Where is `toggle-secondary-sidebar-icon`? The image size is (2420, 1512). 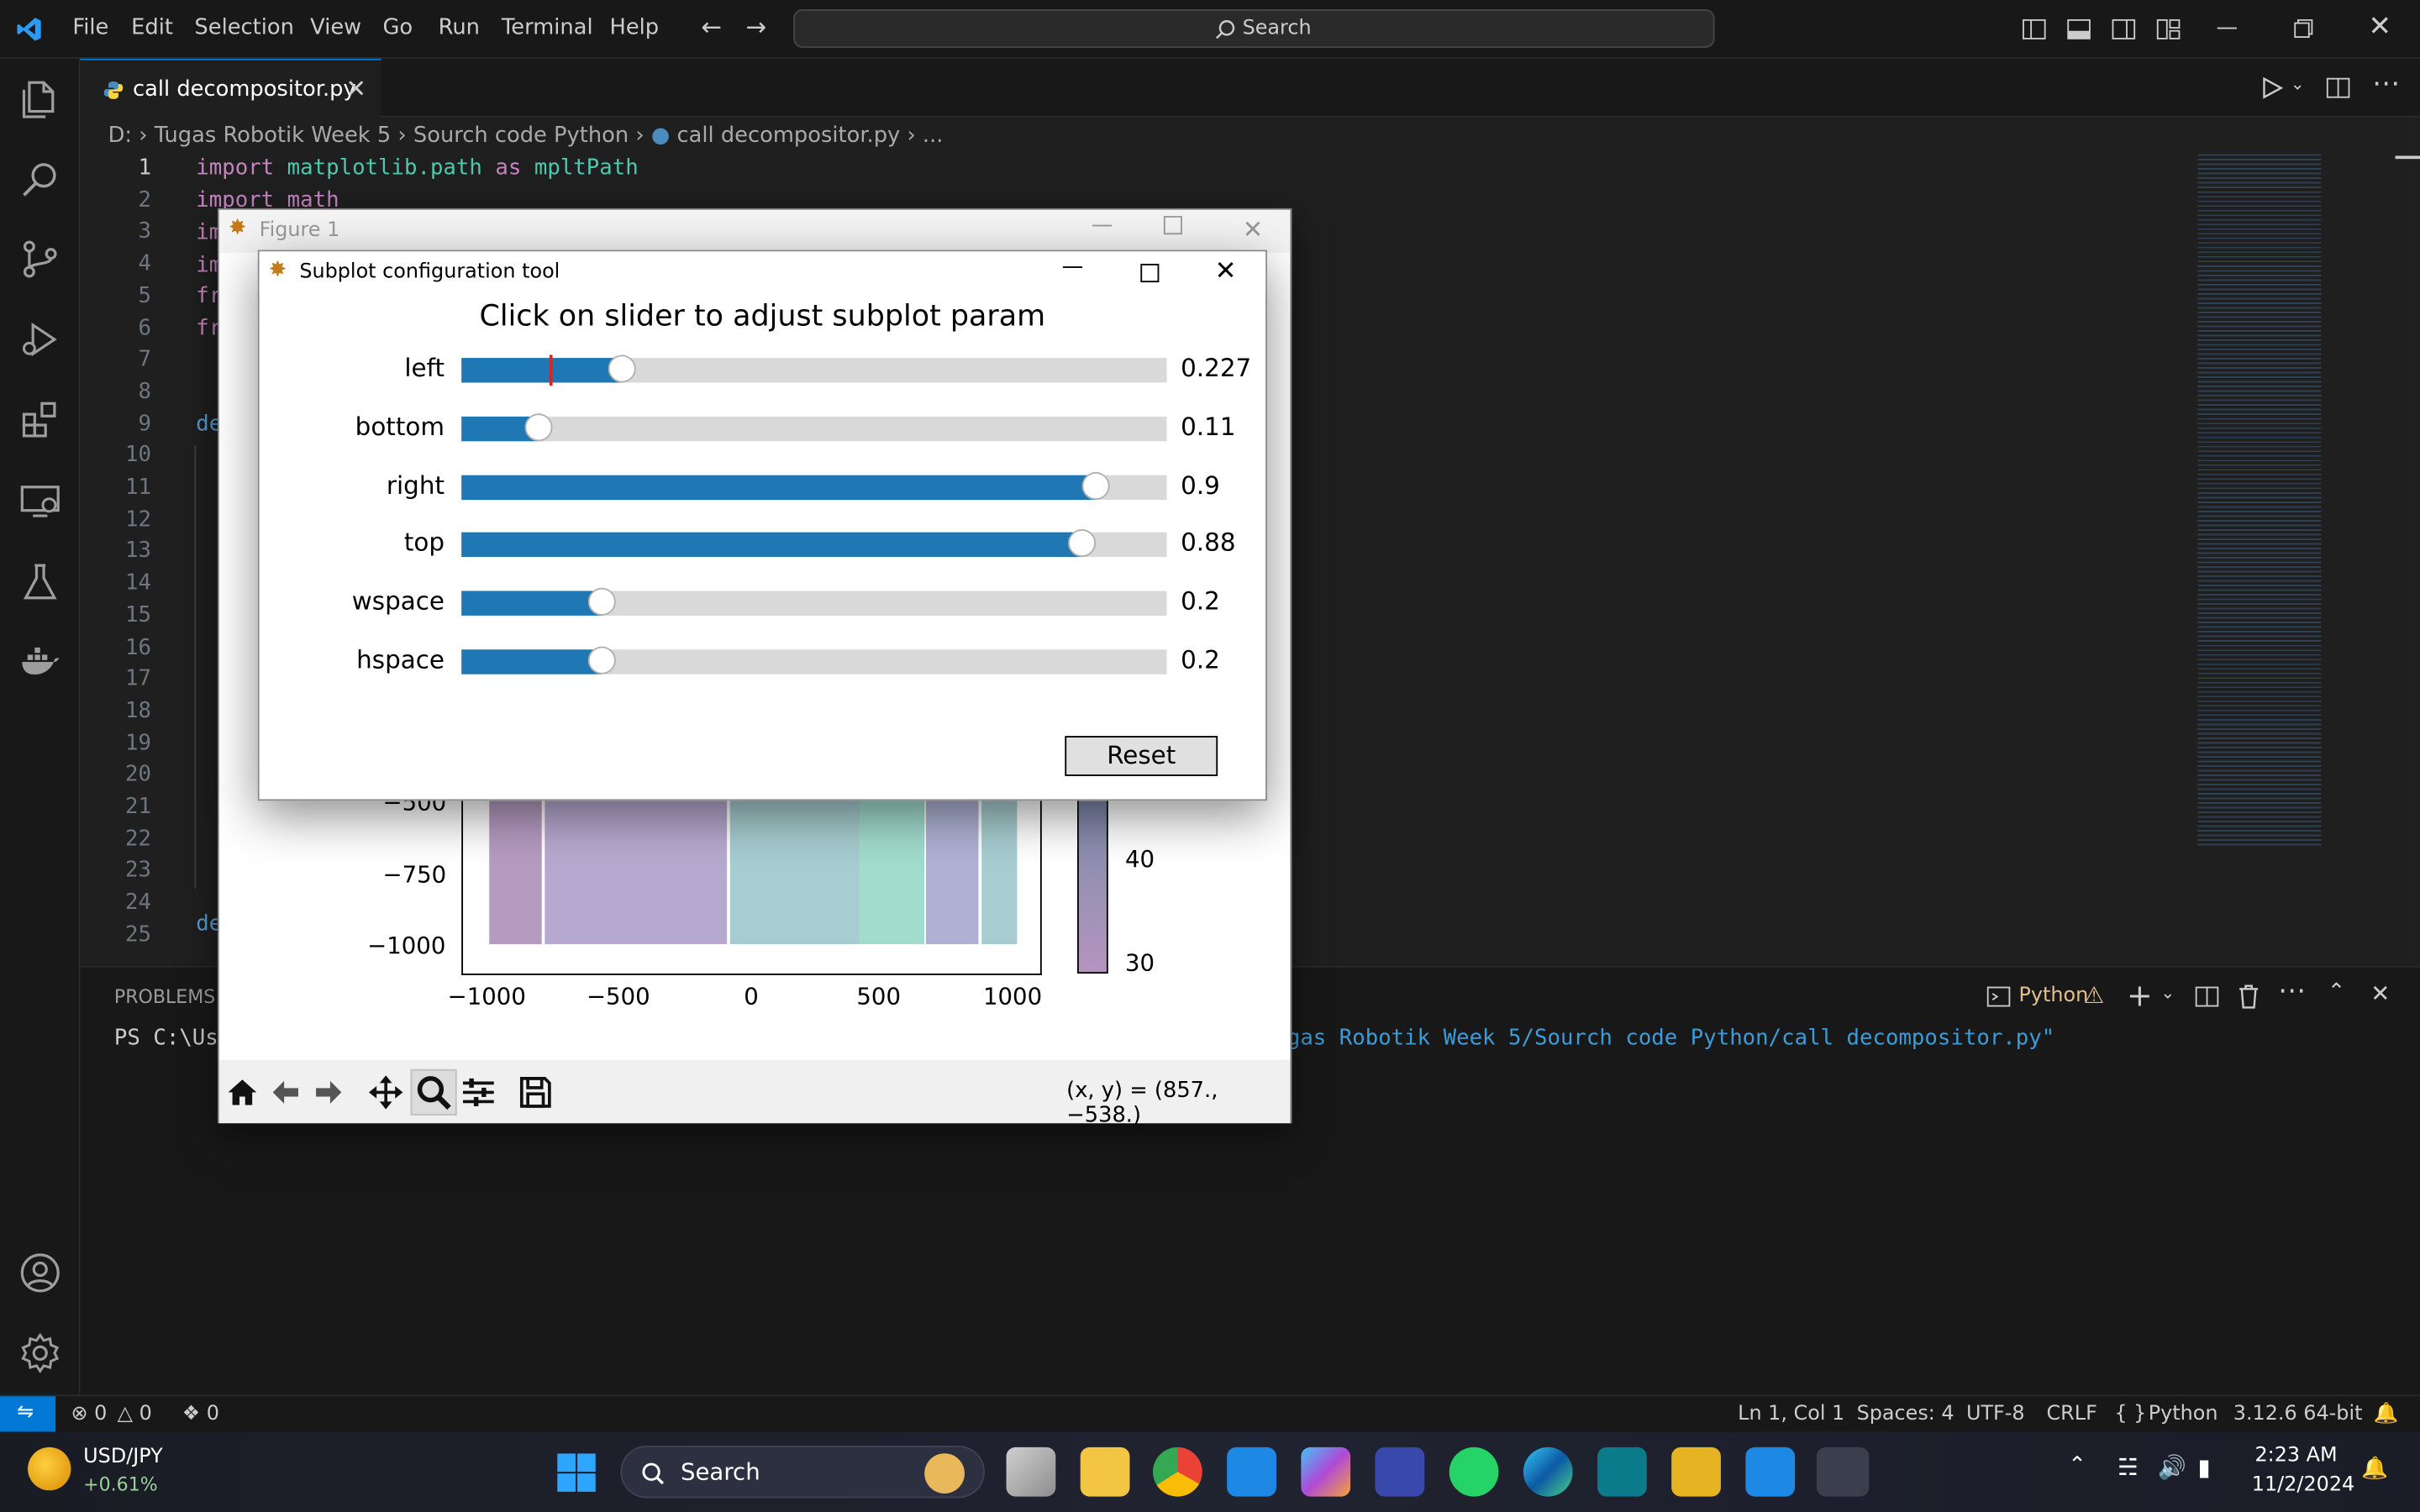
toggle-secondary-sidebar-icon is located at coordinates (2124, 29).